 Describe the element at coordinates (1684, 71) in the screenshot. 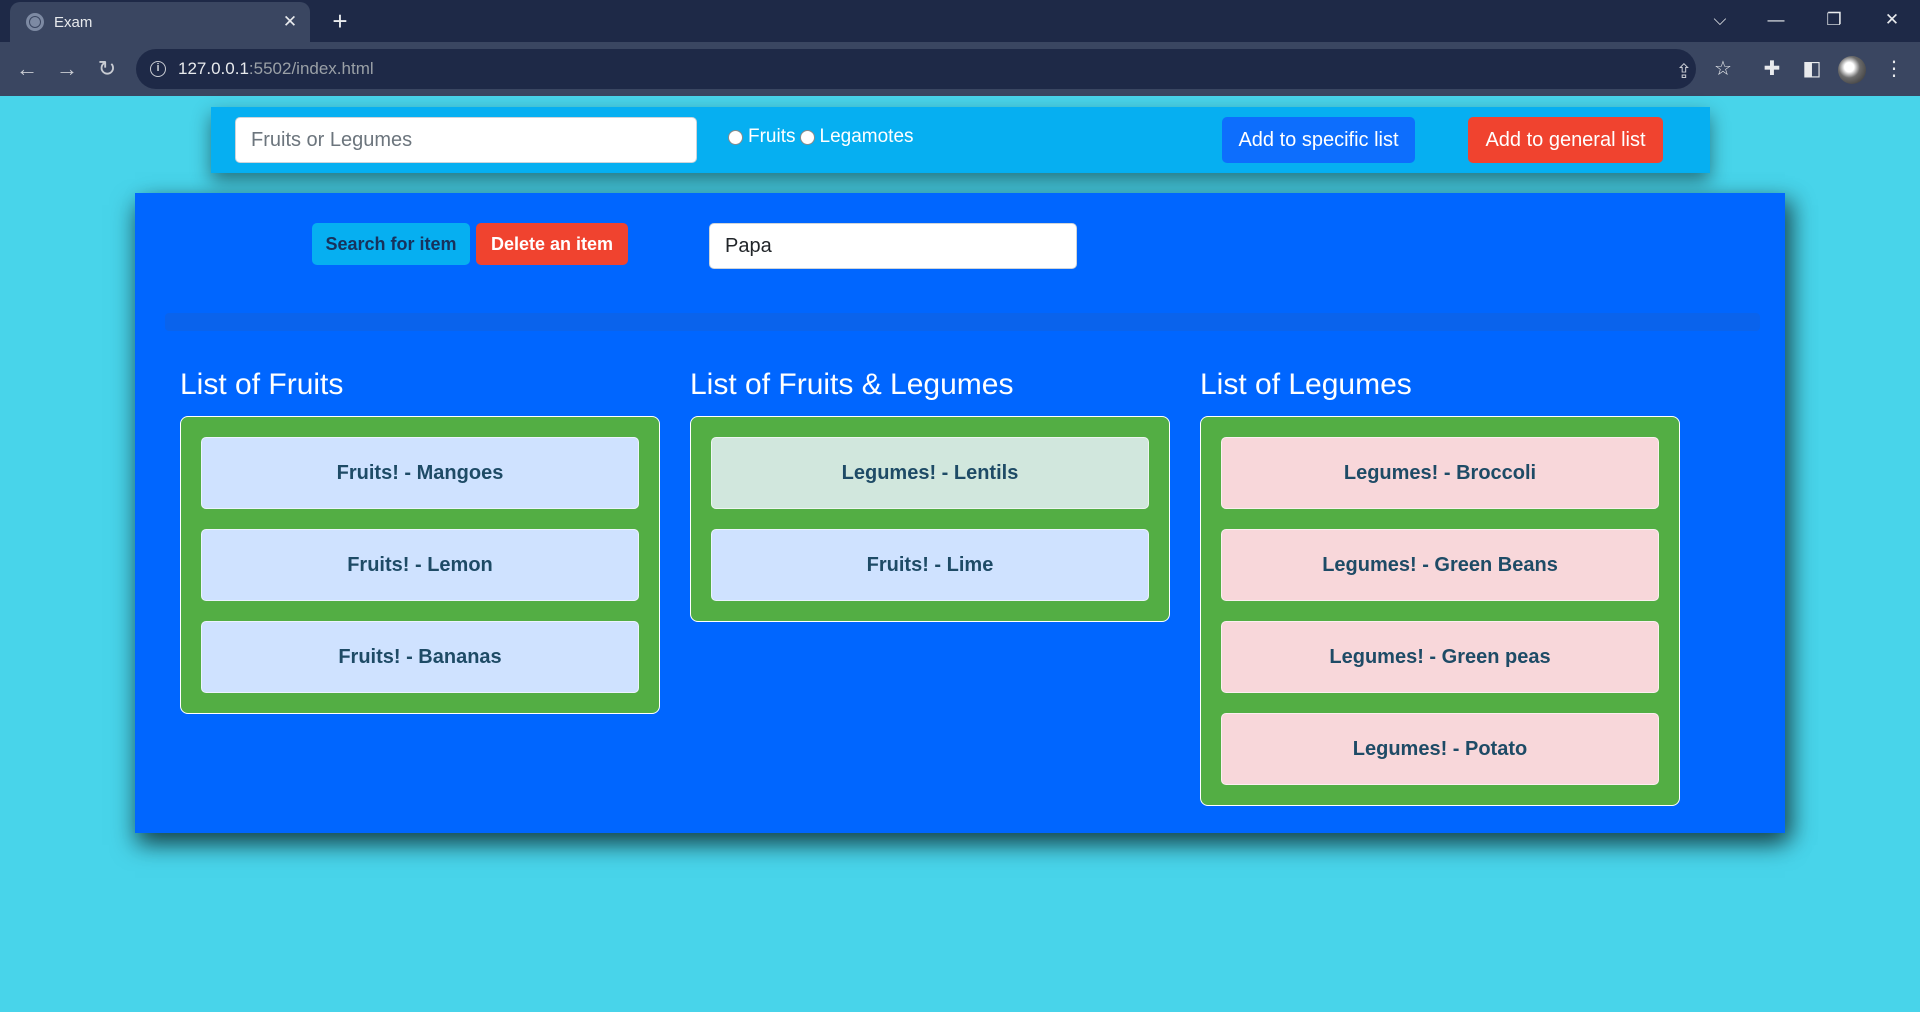

I see `share-icon: ⇪` at that location.